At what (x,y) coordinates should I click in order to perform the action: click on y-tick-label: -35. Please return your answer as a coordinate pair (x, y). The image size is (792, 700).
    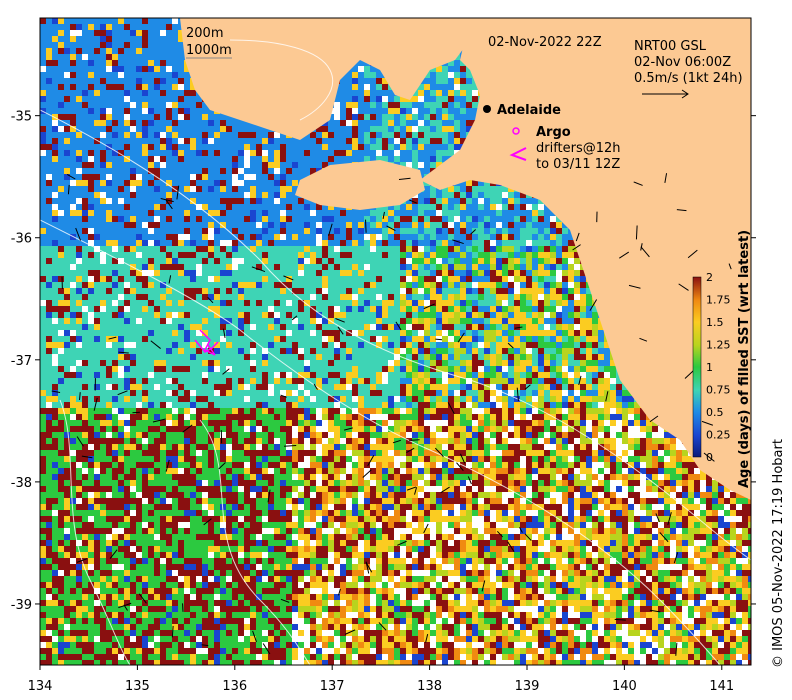
    Looking at the image, I should click on (21, 117).